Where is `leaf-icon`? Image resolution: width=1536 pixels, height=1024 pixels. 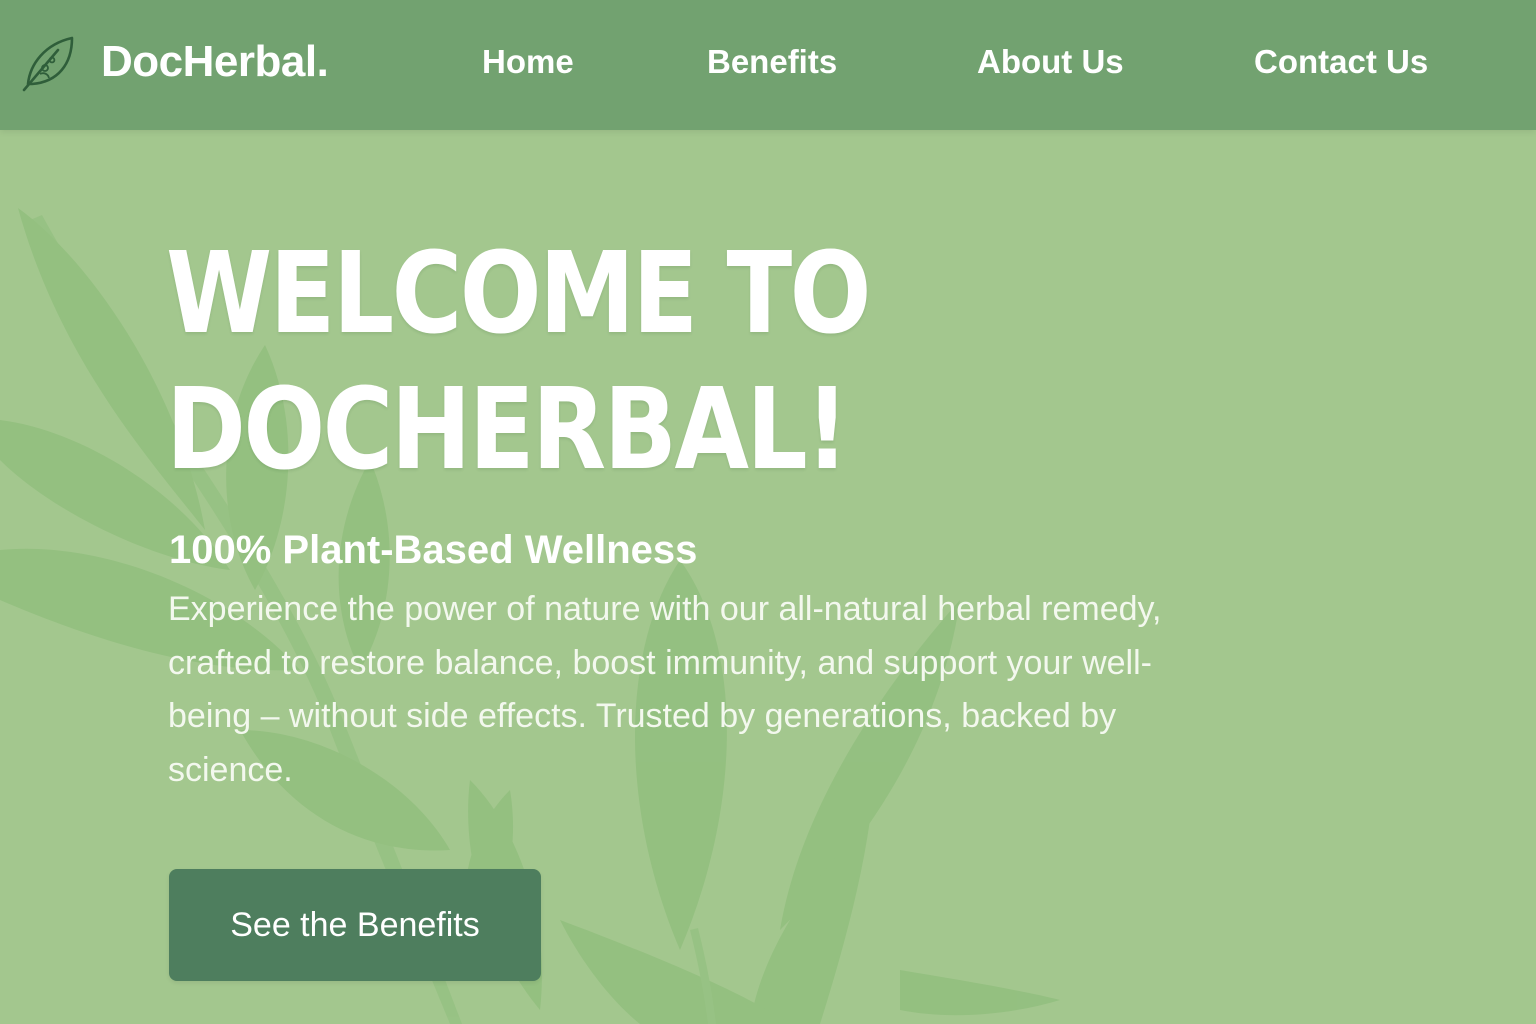 leaf-icon is located at coordinates (48, 63).